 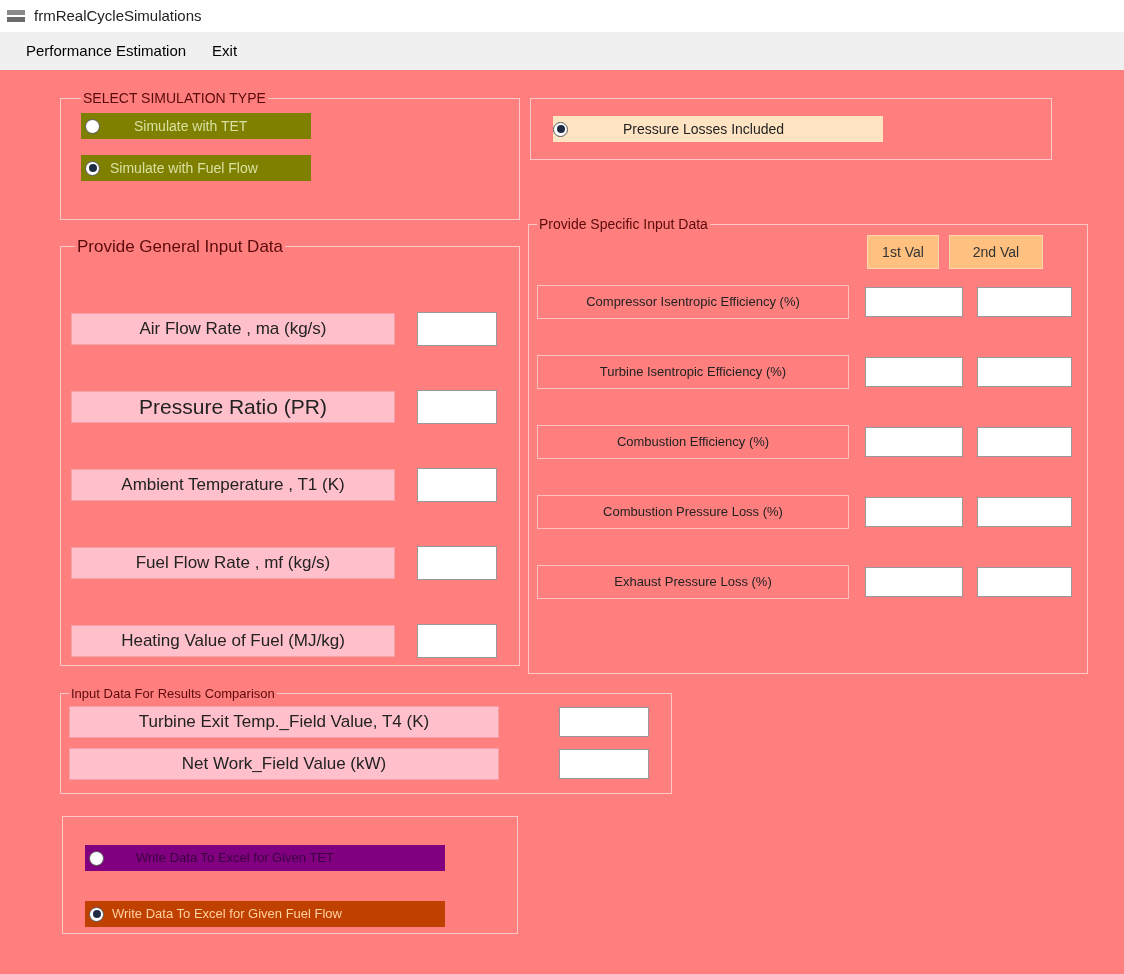 What do you see at coordinates (118, 15) in the screenshot?
I see `window-title: frmRealCycleSimulations` at bounding box center [118, 15].